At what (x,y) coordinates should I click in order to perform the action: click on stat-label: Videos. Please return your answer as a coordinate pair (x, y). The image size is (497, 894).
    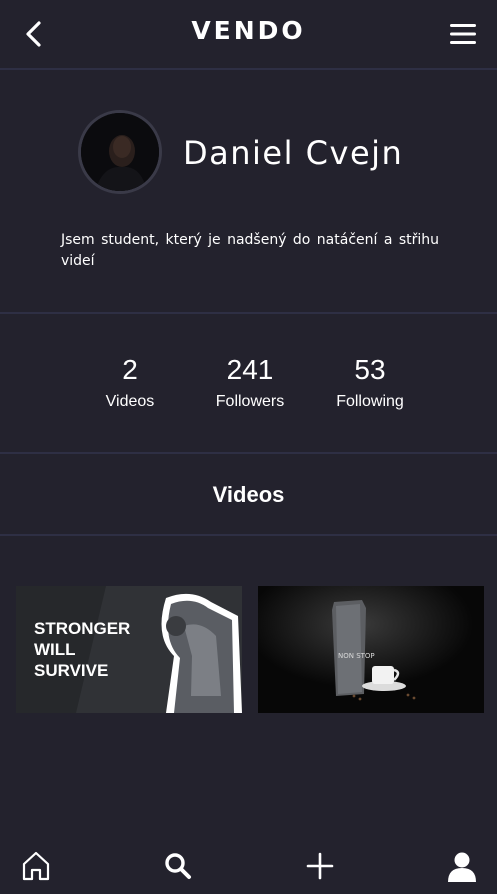
    Looking at the image, I should click on (130, 401).